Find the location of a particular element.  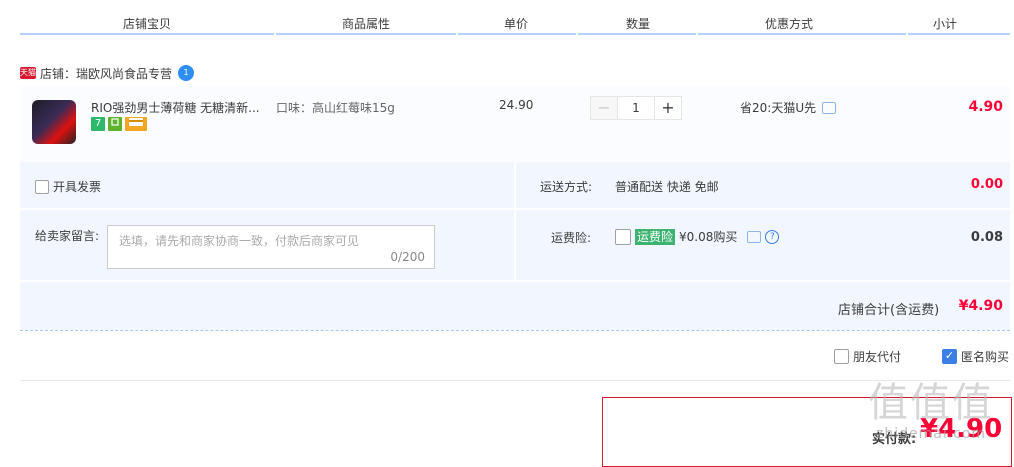

promo-text: 省20:天猫U先 is located at coordinates (778, 108).